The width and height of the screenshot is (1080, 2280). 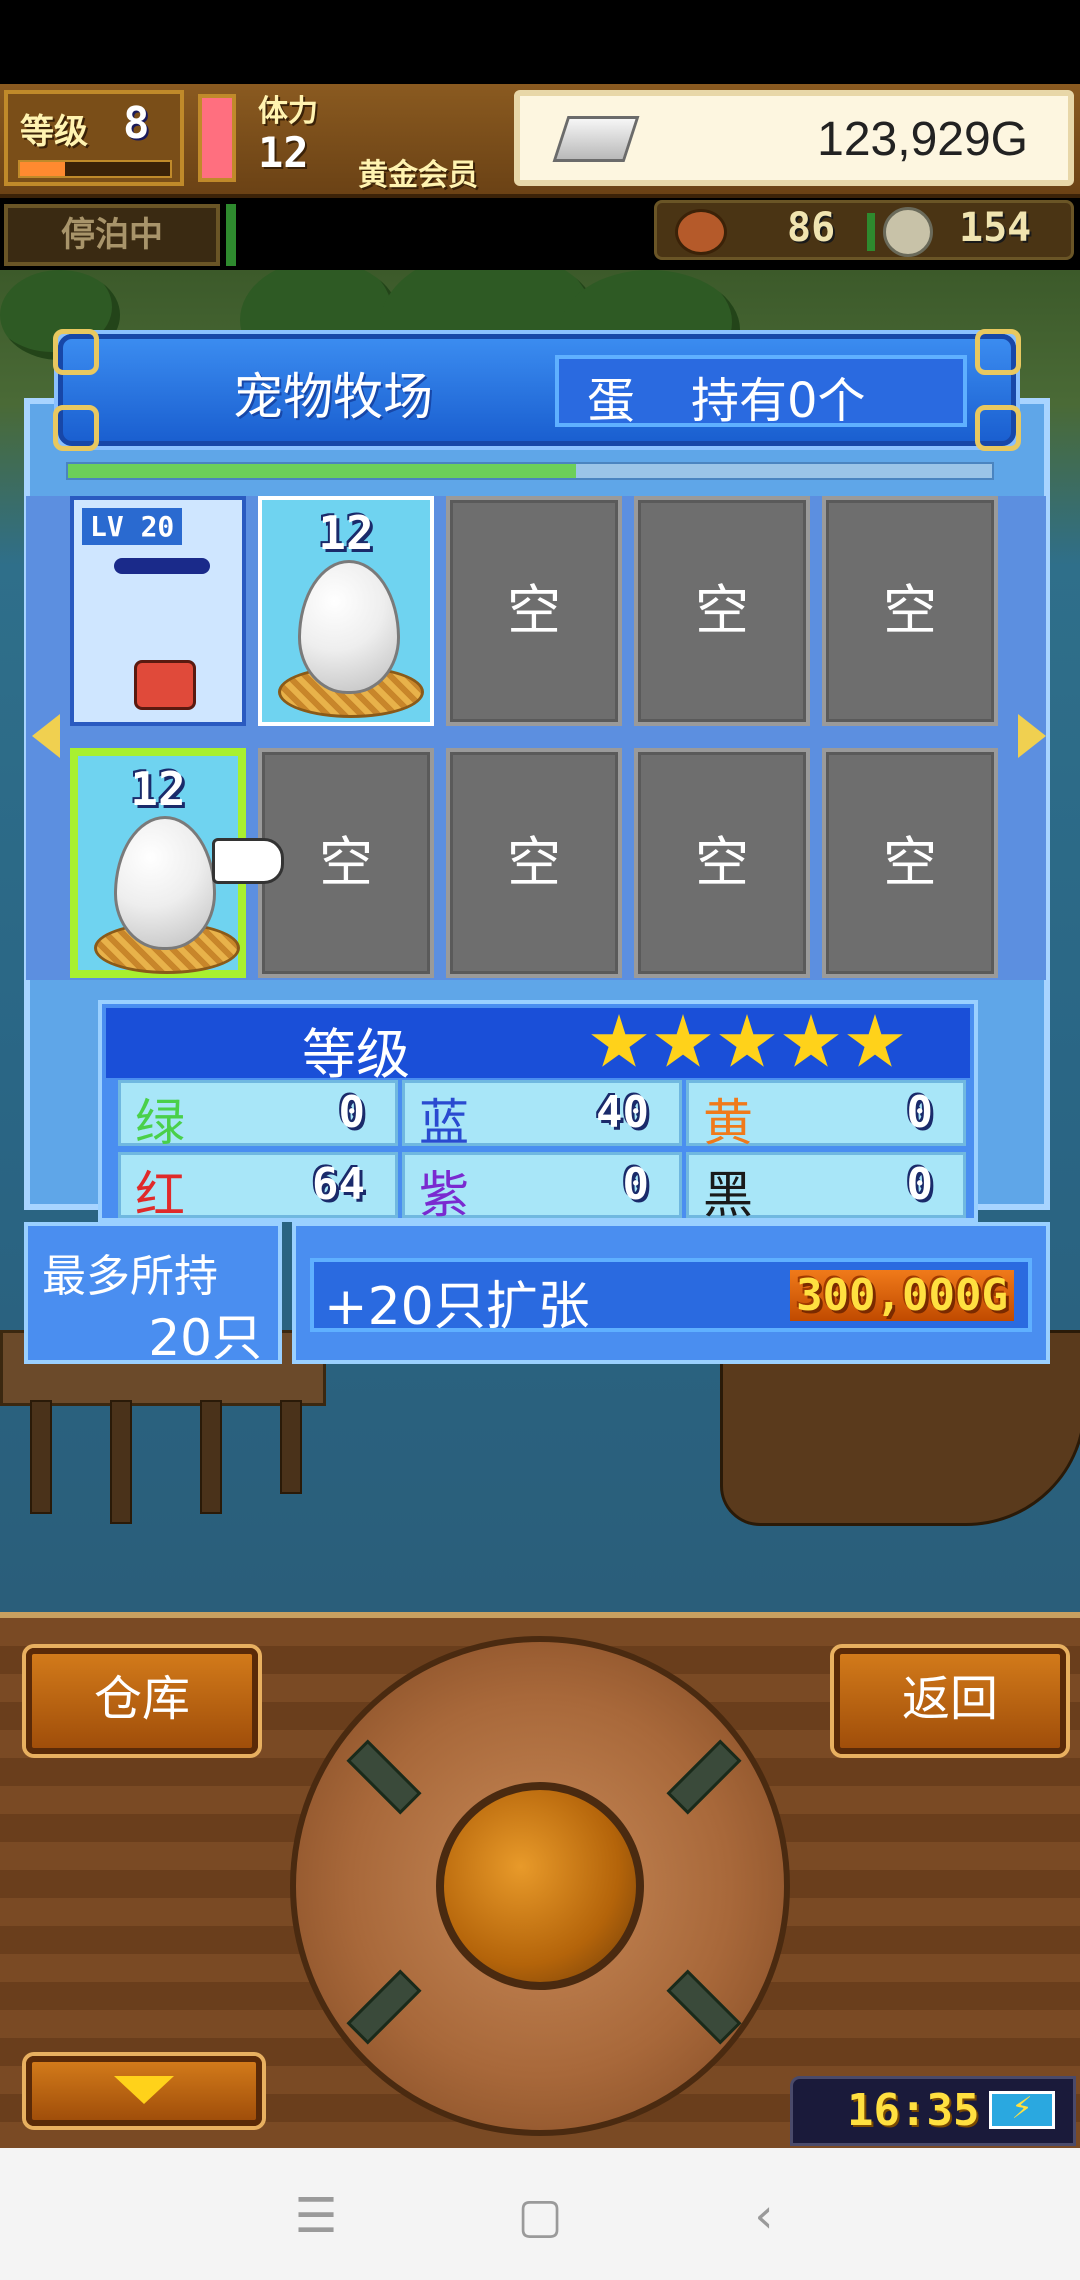 What do you see at coordinates (356, 1054) in the screenshot?
I see `stats-title: 等级` at bounding box center [356, 1054].